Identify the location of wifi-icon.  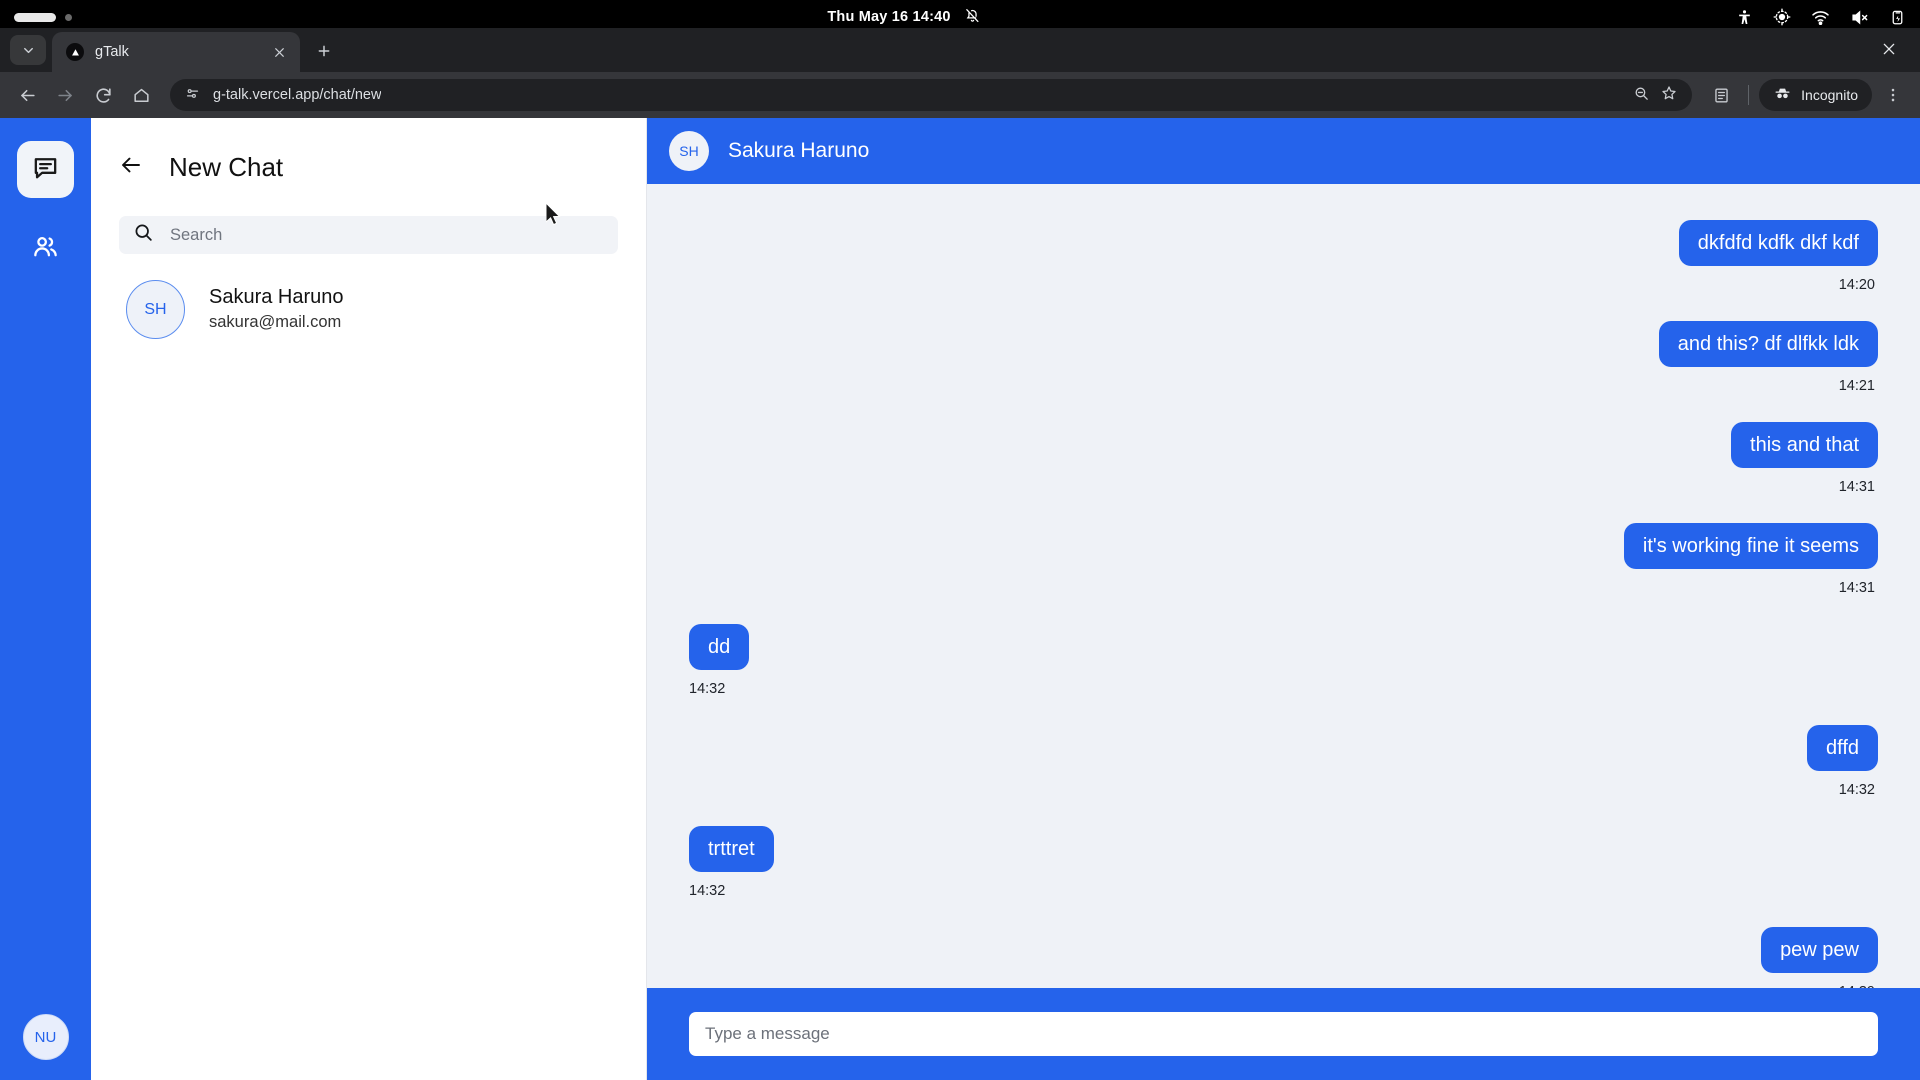
(1820, 17).